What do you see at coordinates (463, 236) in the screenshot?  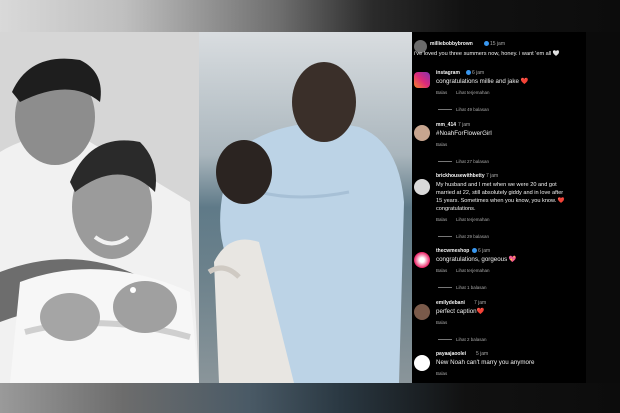 I see `view-replies-link: Lihat 29 balasan` at bounding box center [463, 236].